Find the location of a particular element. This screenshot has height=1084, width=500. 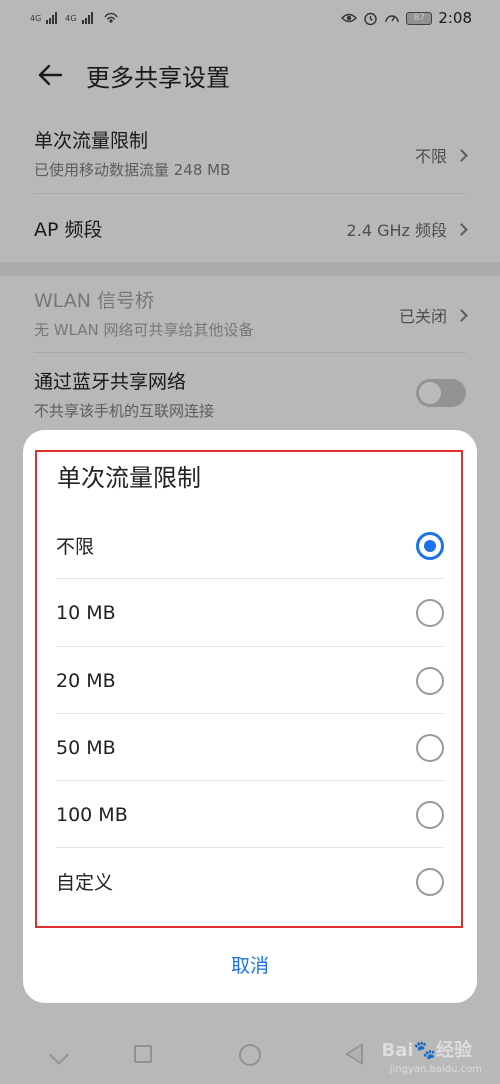

option-10mb: 10 MB is located at coordinates (250, 612).